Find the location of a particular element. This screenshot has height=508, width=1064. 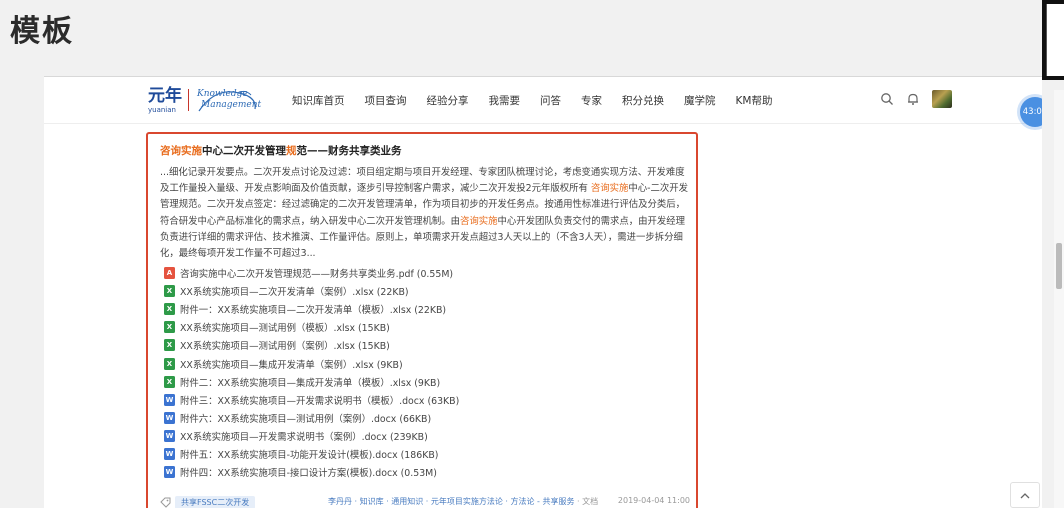

logo-cn: 元年 is located at coordinates (165, 96).